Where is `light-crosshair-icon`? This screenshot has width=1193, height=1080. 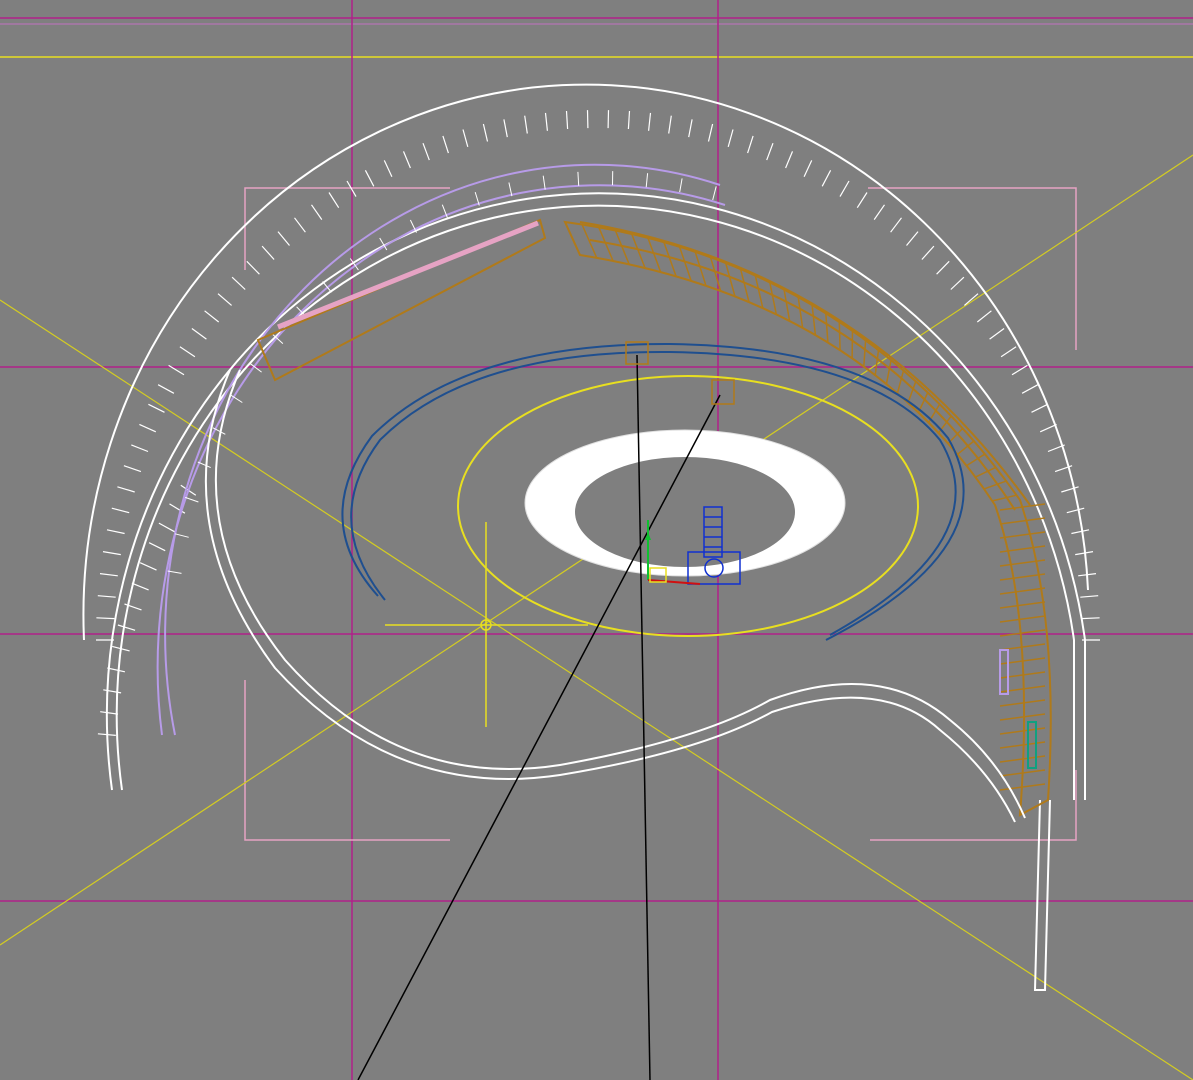 light-crosshair-icon is located at coordinates (486, 624).